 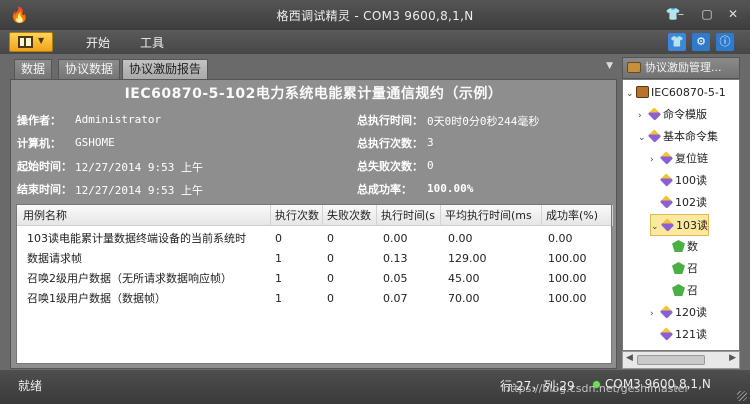 What do you see at coordinates (409, 215) in the screenshot?
I see `column-header-exec-time: 执行时间(s` at bounding box center [409, 215].